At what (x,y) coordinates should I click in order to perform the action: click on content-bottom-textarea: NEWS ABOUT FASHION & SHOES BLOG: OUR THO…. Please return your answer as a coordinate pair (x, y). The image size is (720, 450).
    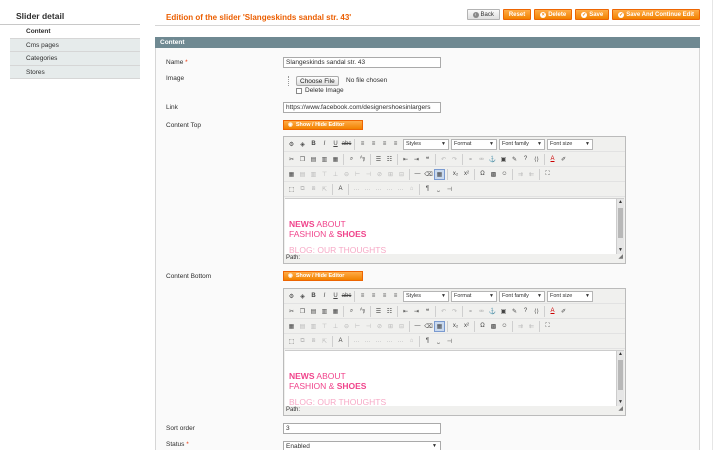
    Looking at the image, I should click on (454, 378).